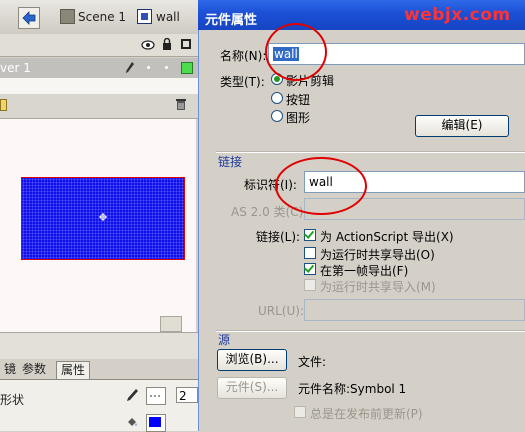  What do you see at coordinates (187, 395) in the screenshot?
I see `stroke-height-field: 2` at bounding box center [187, 395].